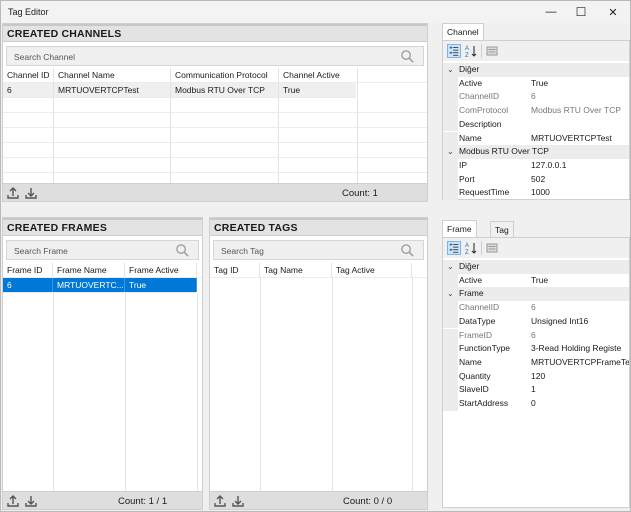 The height and width of the screenshot is (512, 631). What do you see at coordinates (161, 285) in the screenshot?
I see `cell-frame-active: True` at bounding box center [161, 285].